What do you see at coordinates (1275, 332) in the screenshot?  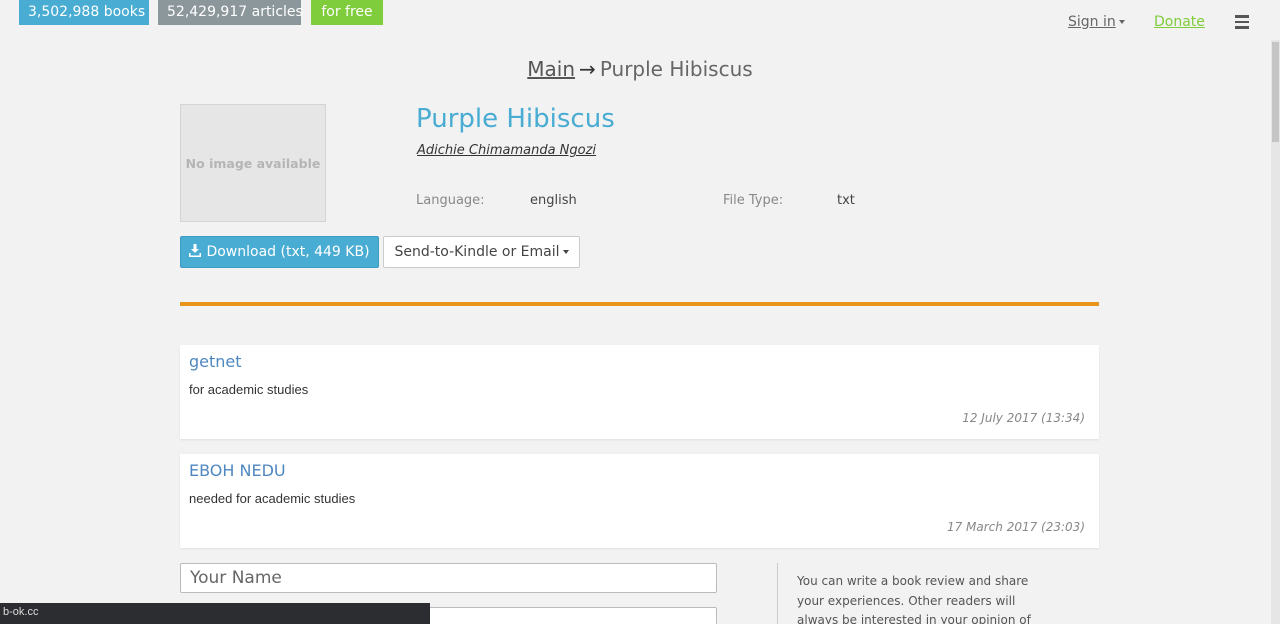 I see `page-scrollbar` at bounding box center [1275, 332].